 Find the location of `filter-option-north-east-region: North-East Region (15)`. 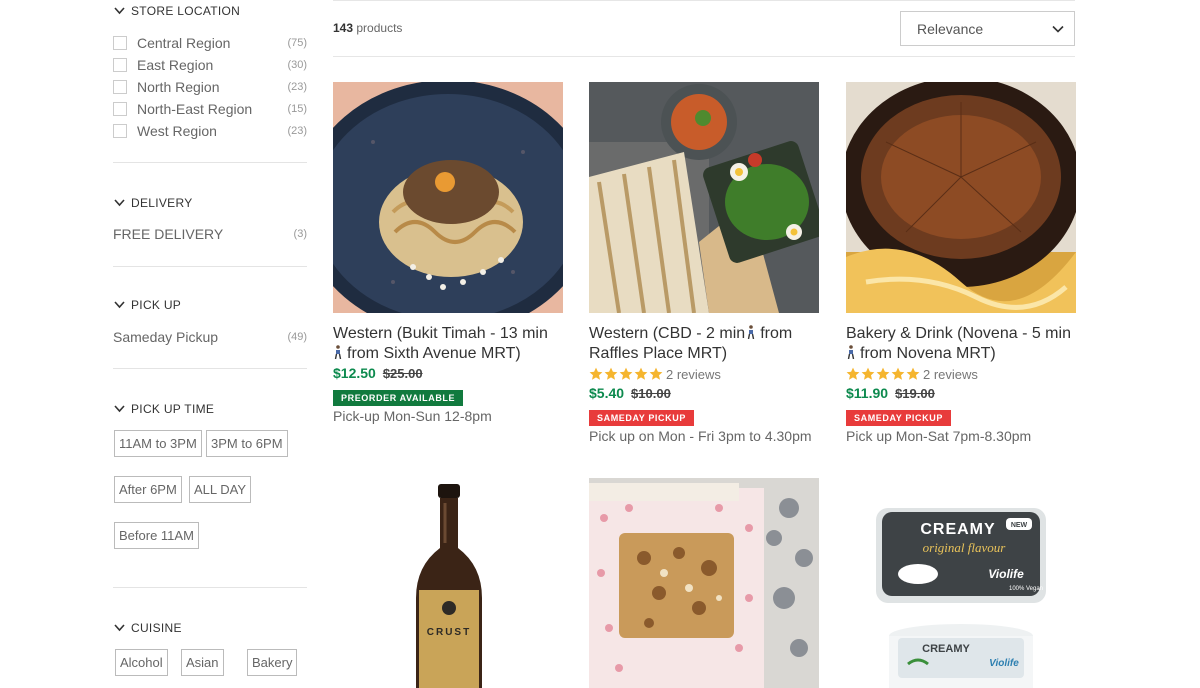

filter-option-north-east-region: North-East Region (15) is located at coordinates (210, 109).